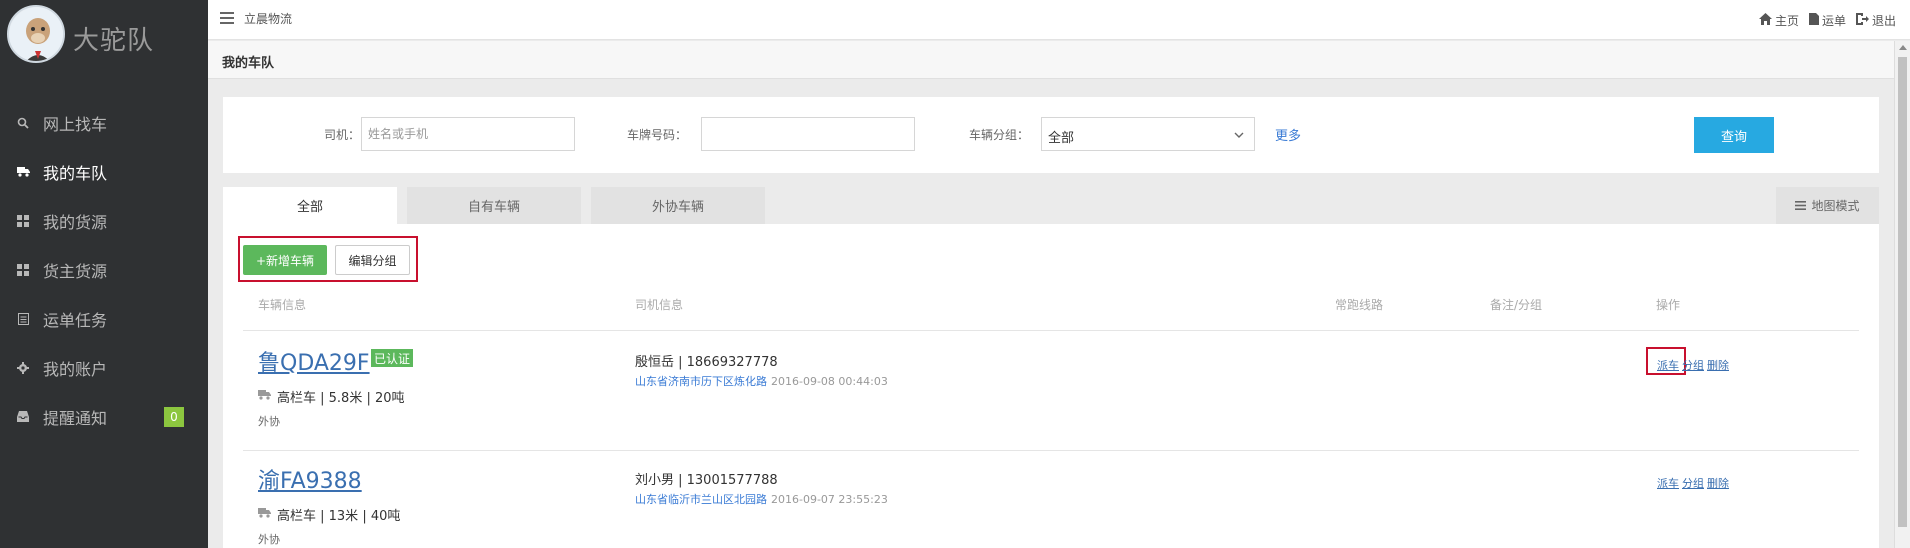 The height and width of the screenshot is (548, 1910). Describe the element at coordinates (1051, 205) in the screenshot. I see `vehicle-tabs: 全部 自有车辆 外协车辆 地图模式` at that location.